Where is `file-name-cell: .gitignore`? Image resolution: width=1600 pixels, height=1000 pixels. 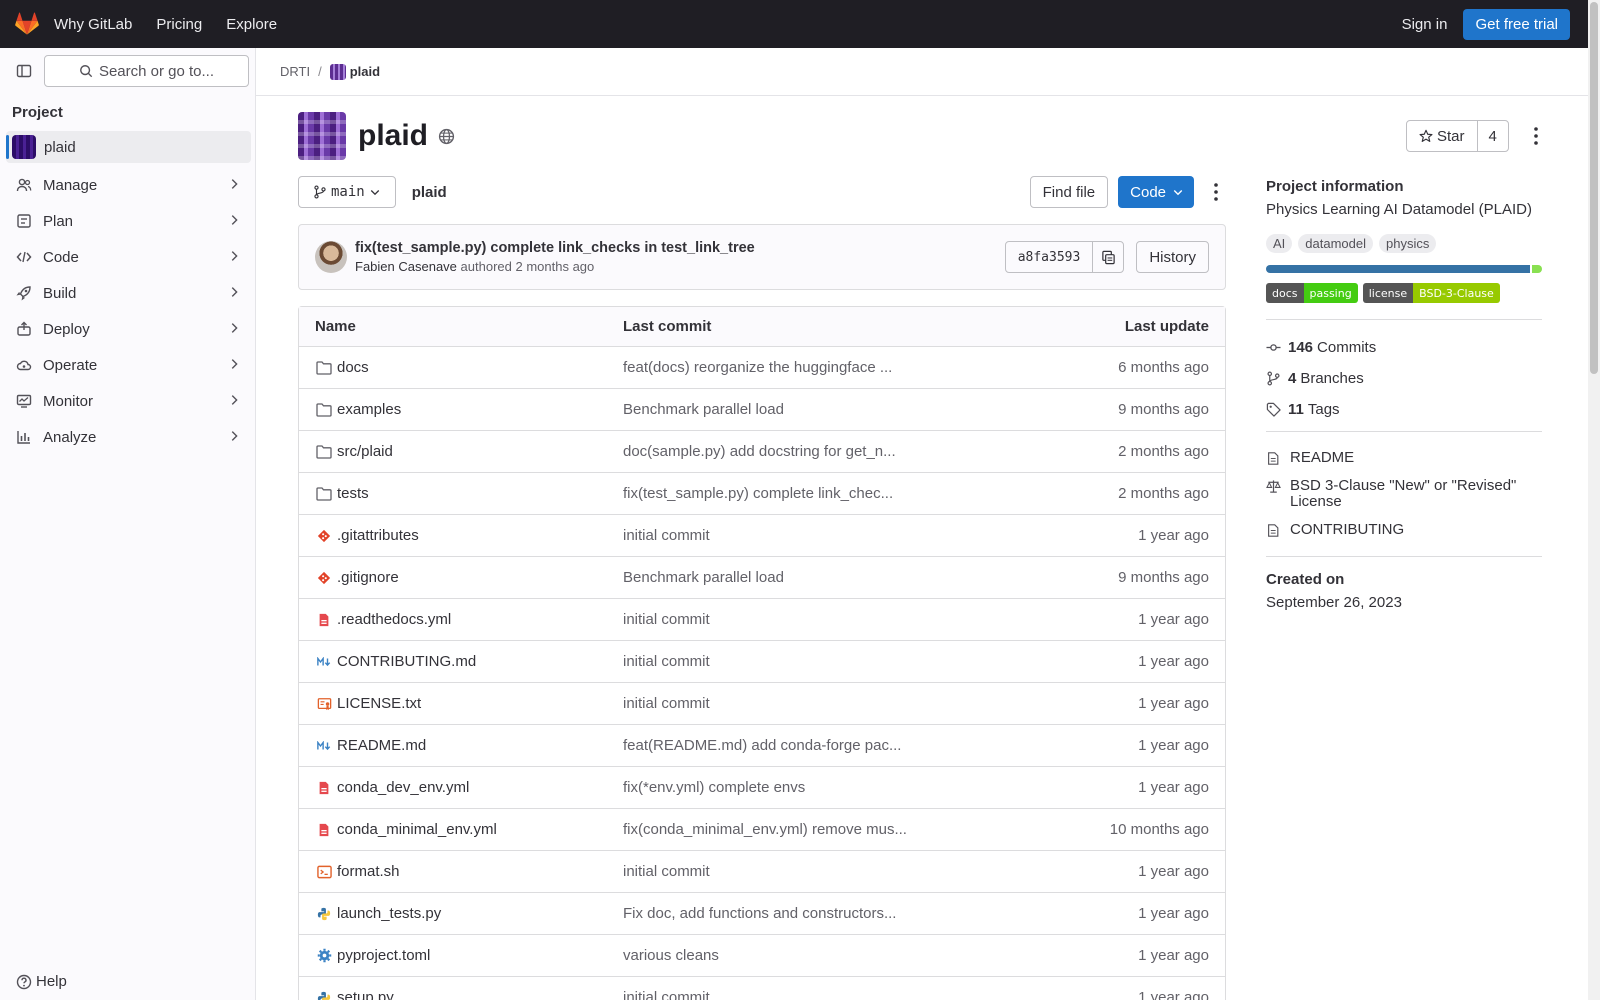 file-name-cell: .gitignore is located at coordinates (469, 577).